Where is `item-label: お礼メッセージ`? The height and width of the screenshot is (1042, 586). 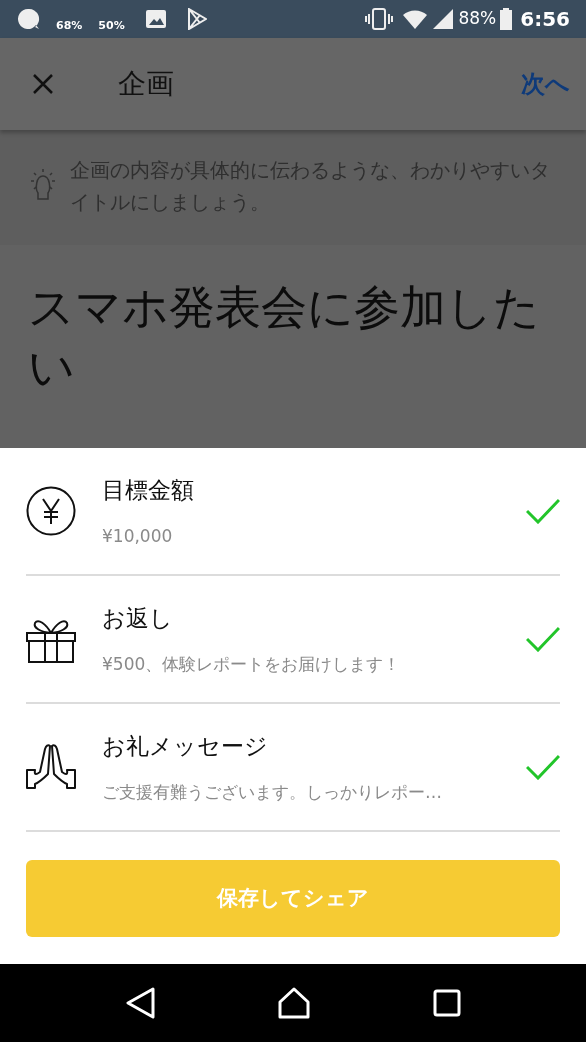 item-label: お礼メッセージ is located at coordinates (185, 746).